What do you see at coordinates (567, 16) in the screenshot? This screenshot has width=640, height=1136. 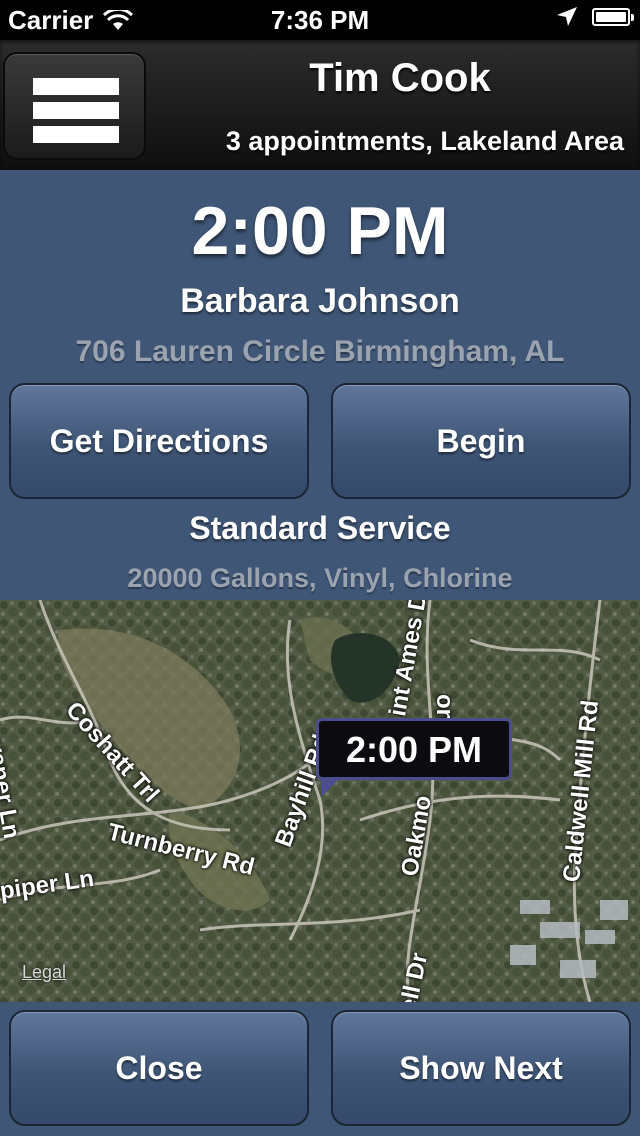 I see `location-arrow-icon` at bounding box center [567, 16].